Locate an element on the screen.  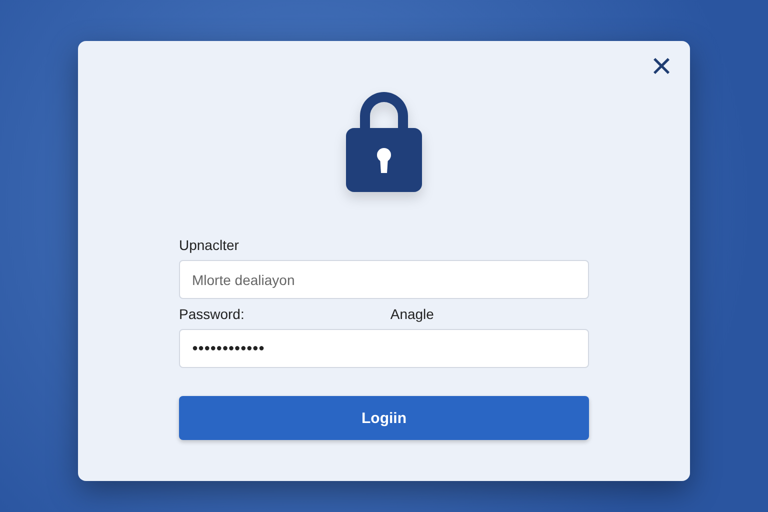
username-field: Mlorte dealiayon is located at coordinates (384, 279).